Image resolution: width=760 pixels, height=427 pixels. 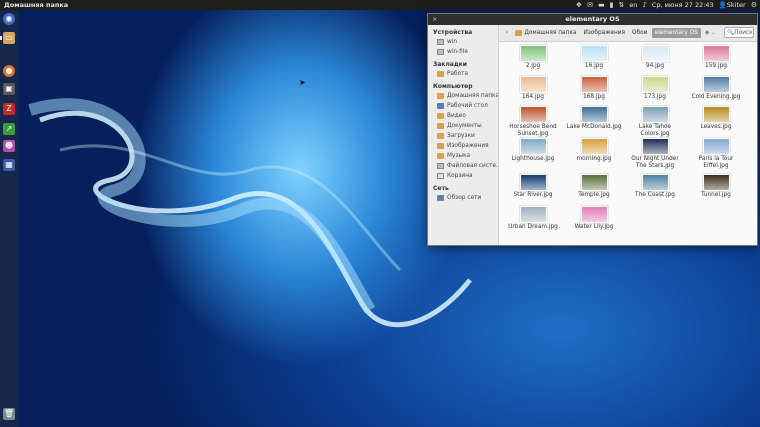 I want to click on file-name: 16.jpg, so click(x=594, y=66).